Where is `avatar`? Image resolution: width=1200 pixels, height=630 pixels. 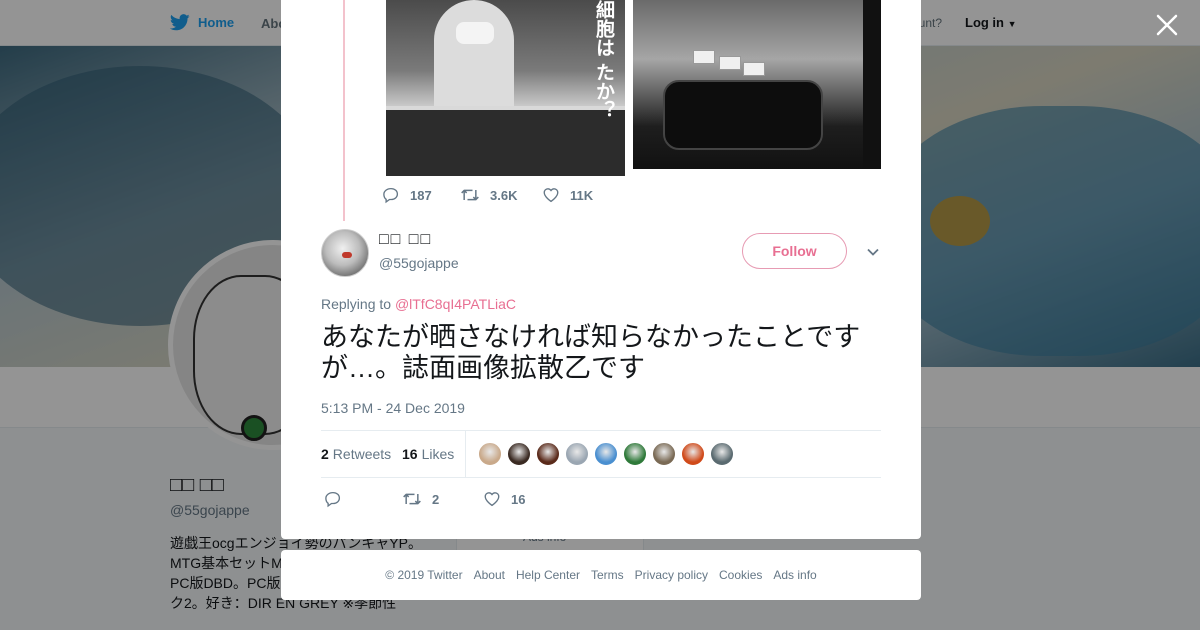
avatar is located at coordinates (345, 253).